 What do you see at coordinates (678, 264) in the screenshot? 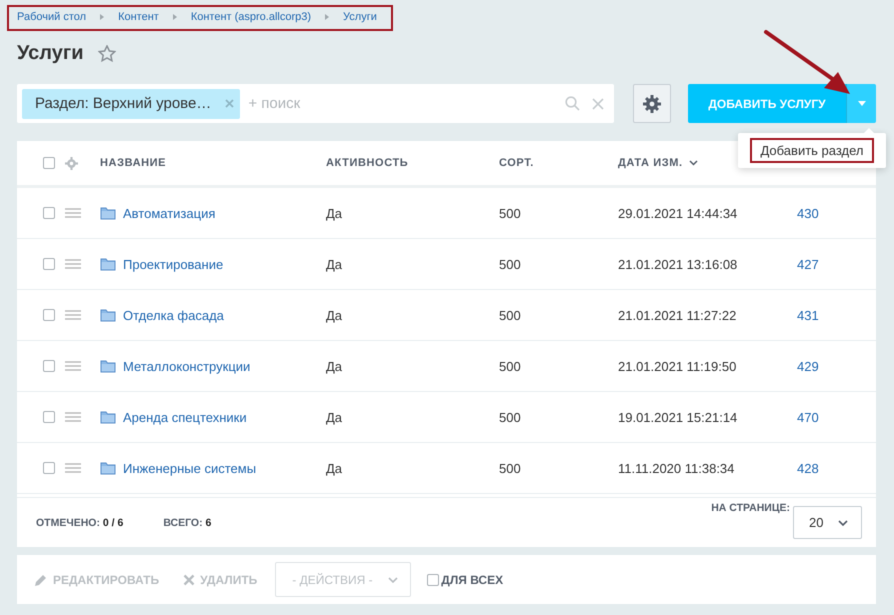
I see `table-cell-text: 21.01.2021 13:16:08` at bounding box center [678, 264].